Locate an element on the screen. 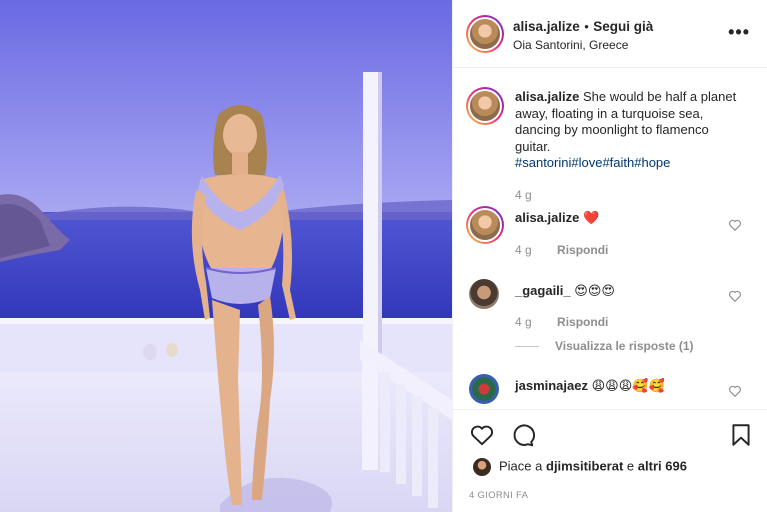  more-options-icon: ••• is located at coordinates (739, 32).